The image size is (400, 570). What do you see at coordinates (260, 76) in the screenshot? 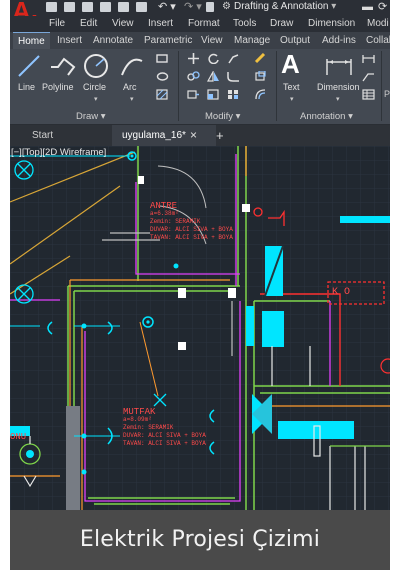
I see `explode-icon` at bounding box center [260, 76].